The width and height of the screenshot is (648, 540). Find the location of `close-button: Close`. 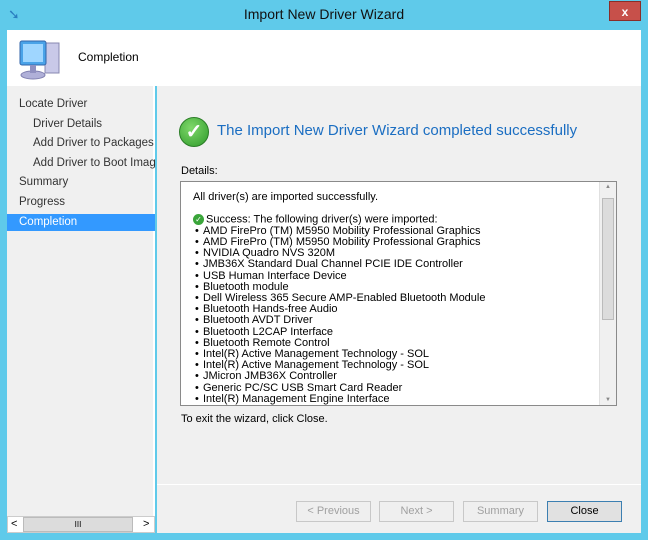

close-button: Close is located at coordinates (584, 511).